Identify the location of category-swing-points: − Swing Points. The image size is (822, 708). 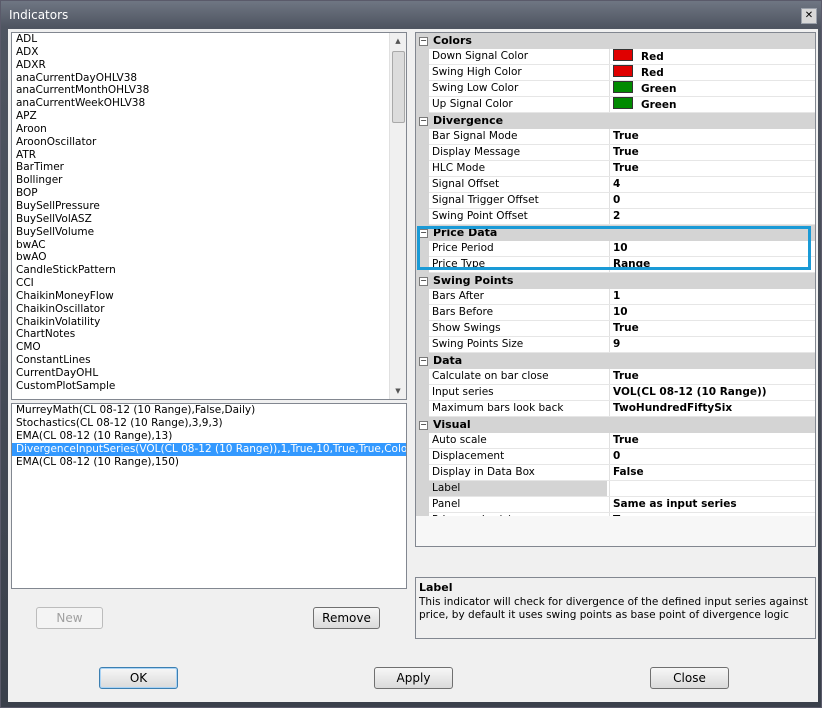
(615, 281).